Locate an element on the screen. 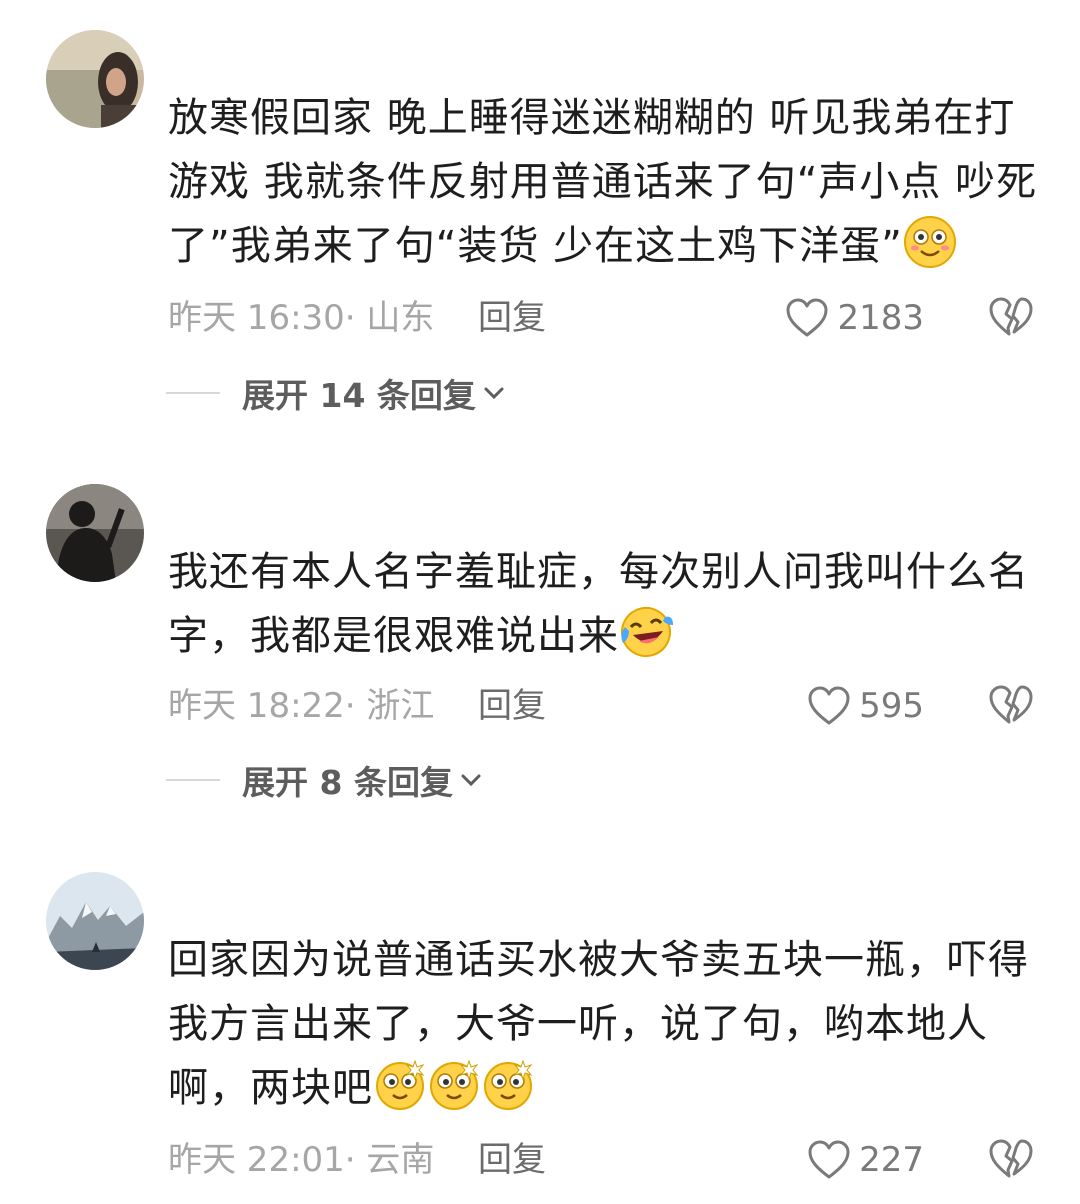 The height and width of the screenshot is (1204, 1080). timestamp-location: 昨天 22:01· 云南 is located at coordinates (301, 1160).